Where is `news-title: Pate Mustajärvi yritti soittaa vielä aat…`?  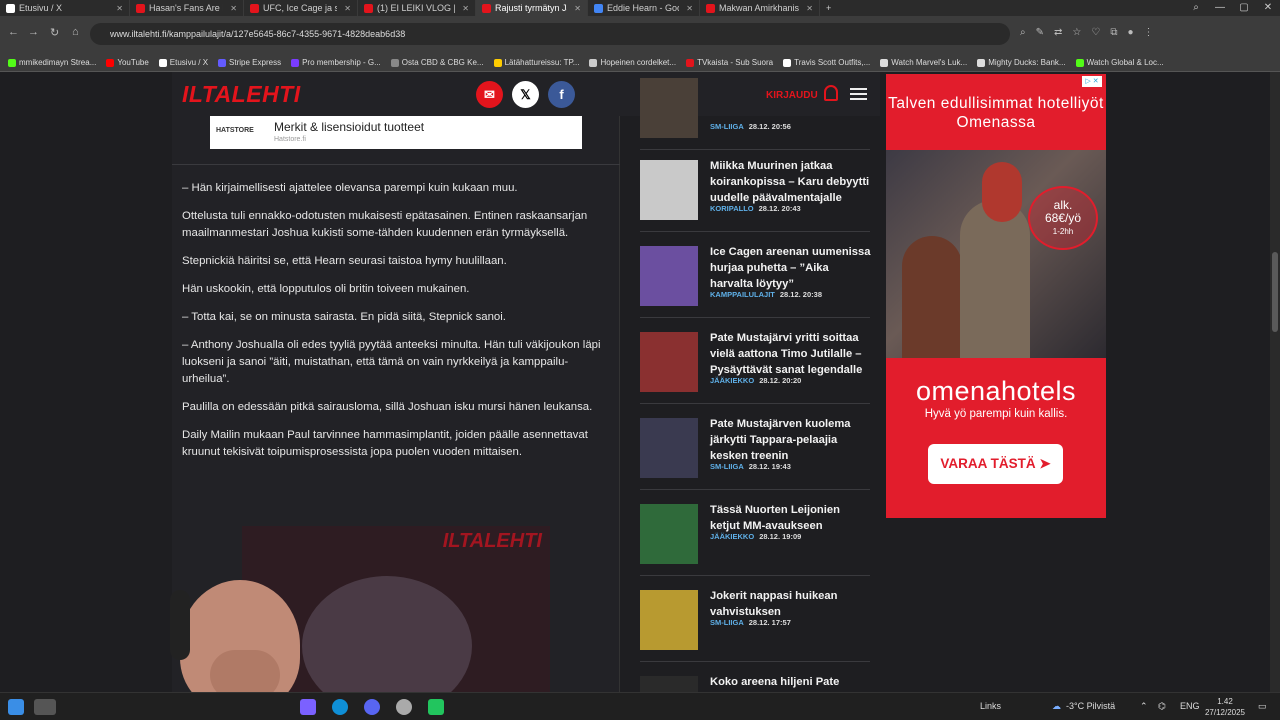
news-title: Pate Mustajärvi yritti soittaa vielä aat… is located at coordinates (791, 354).